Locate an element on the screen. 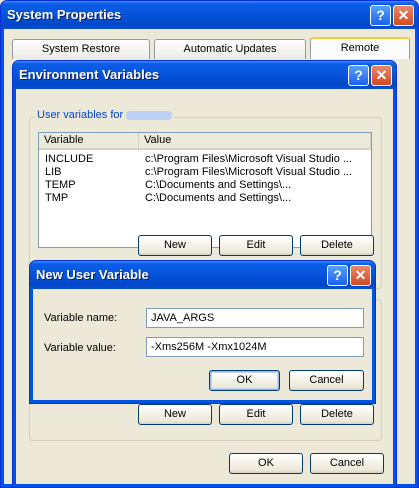  env-ok-button: OK is located at coordinates (266, 463).